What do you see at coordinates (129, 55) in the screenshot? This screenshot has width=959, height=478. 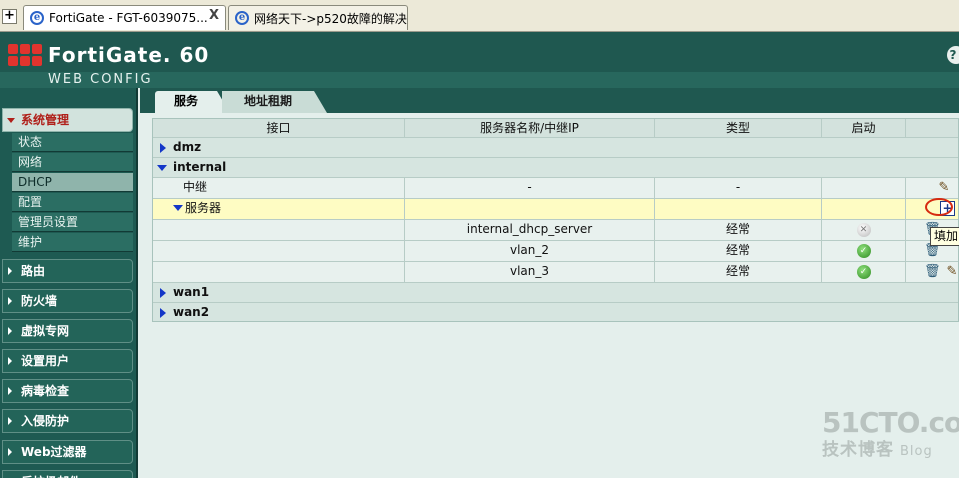 I see `brand-name: FortiGate. 60` at bounding box center [129, 55].